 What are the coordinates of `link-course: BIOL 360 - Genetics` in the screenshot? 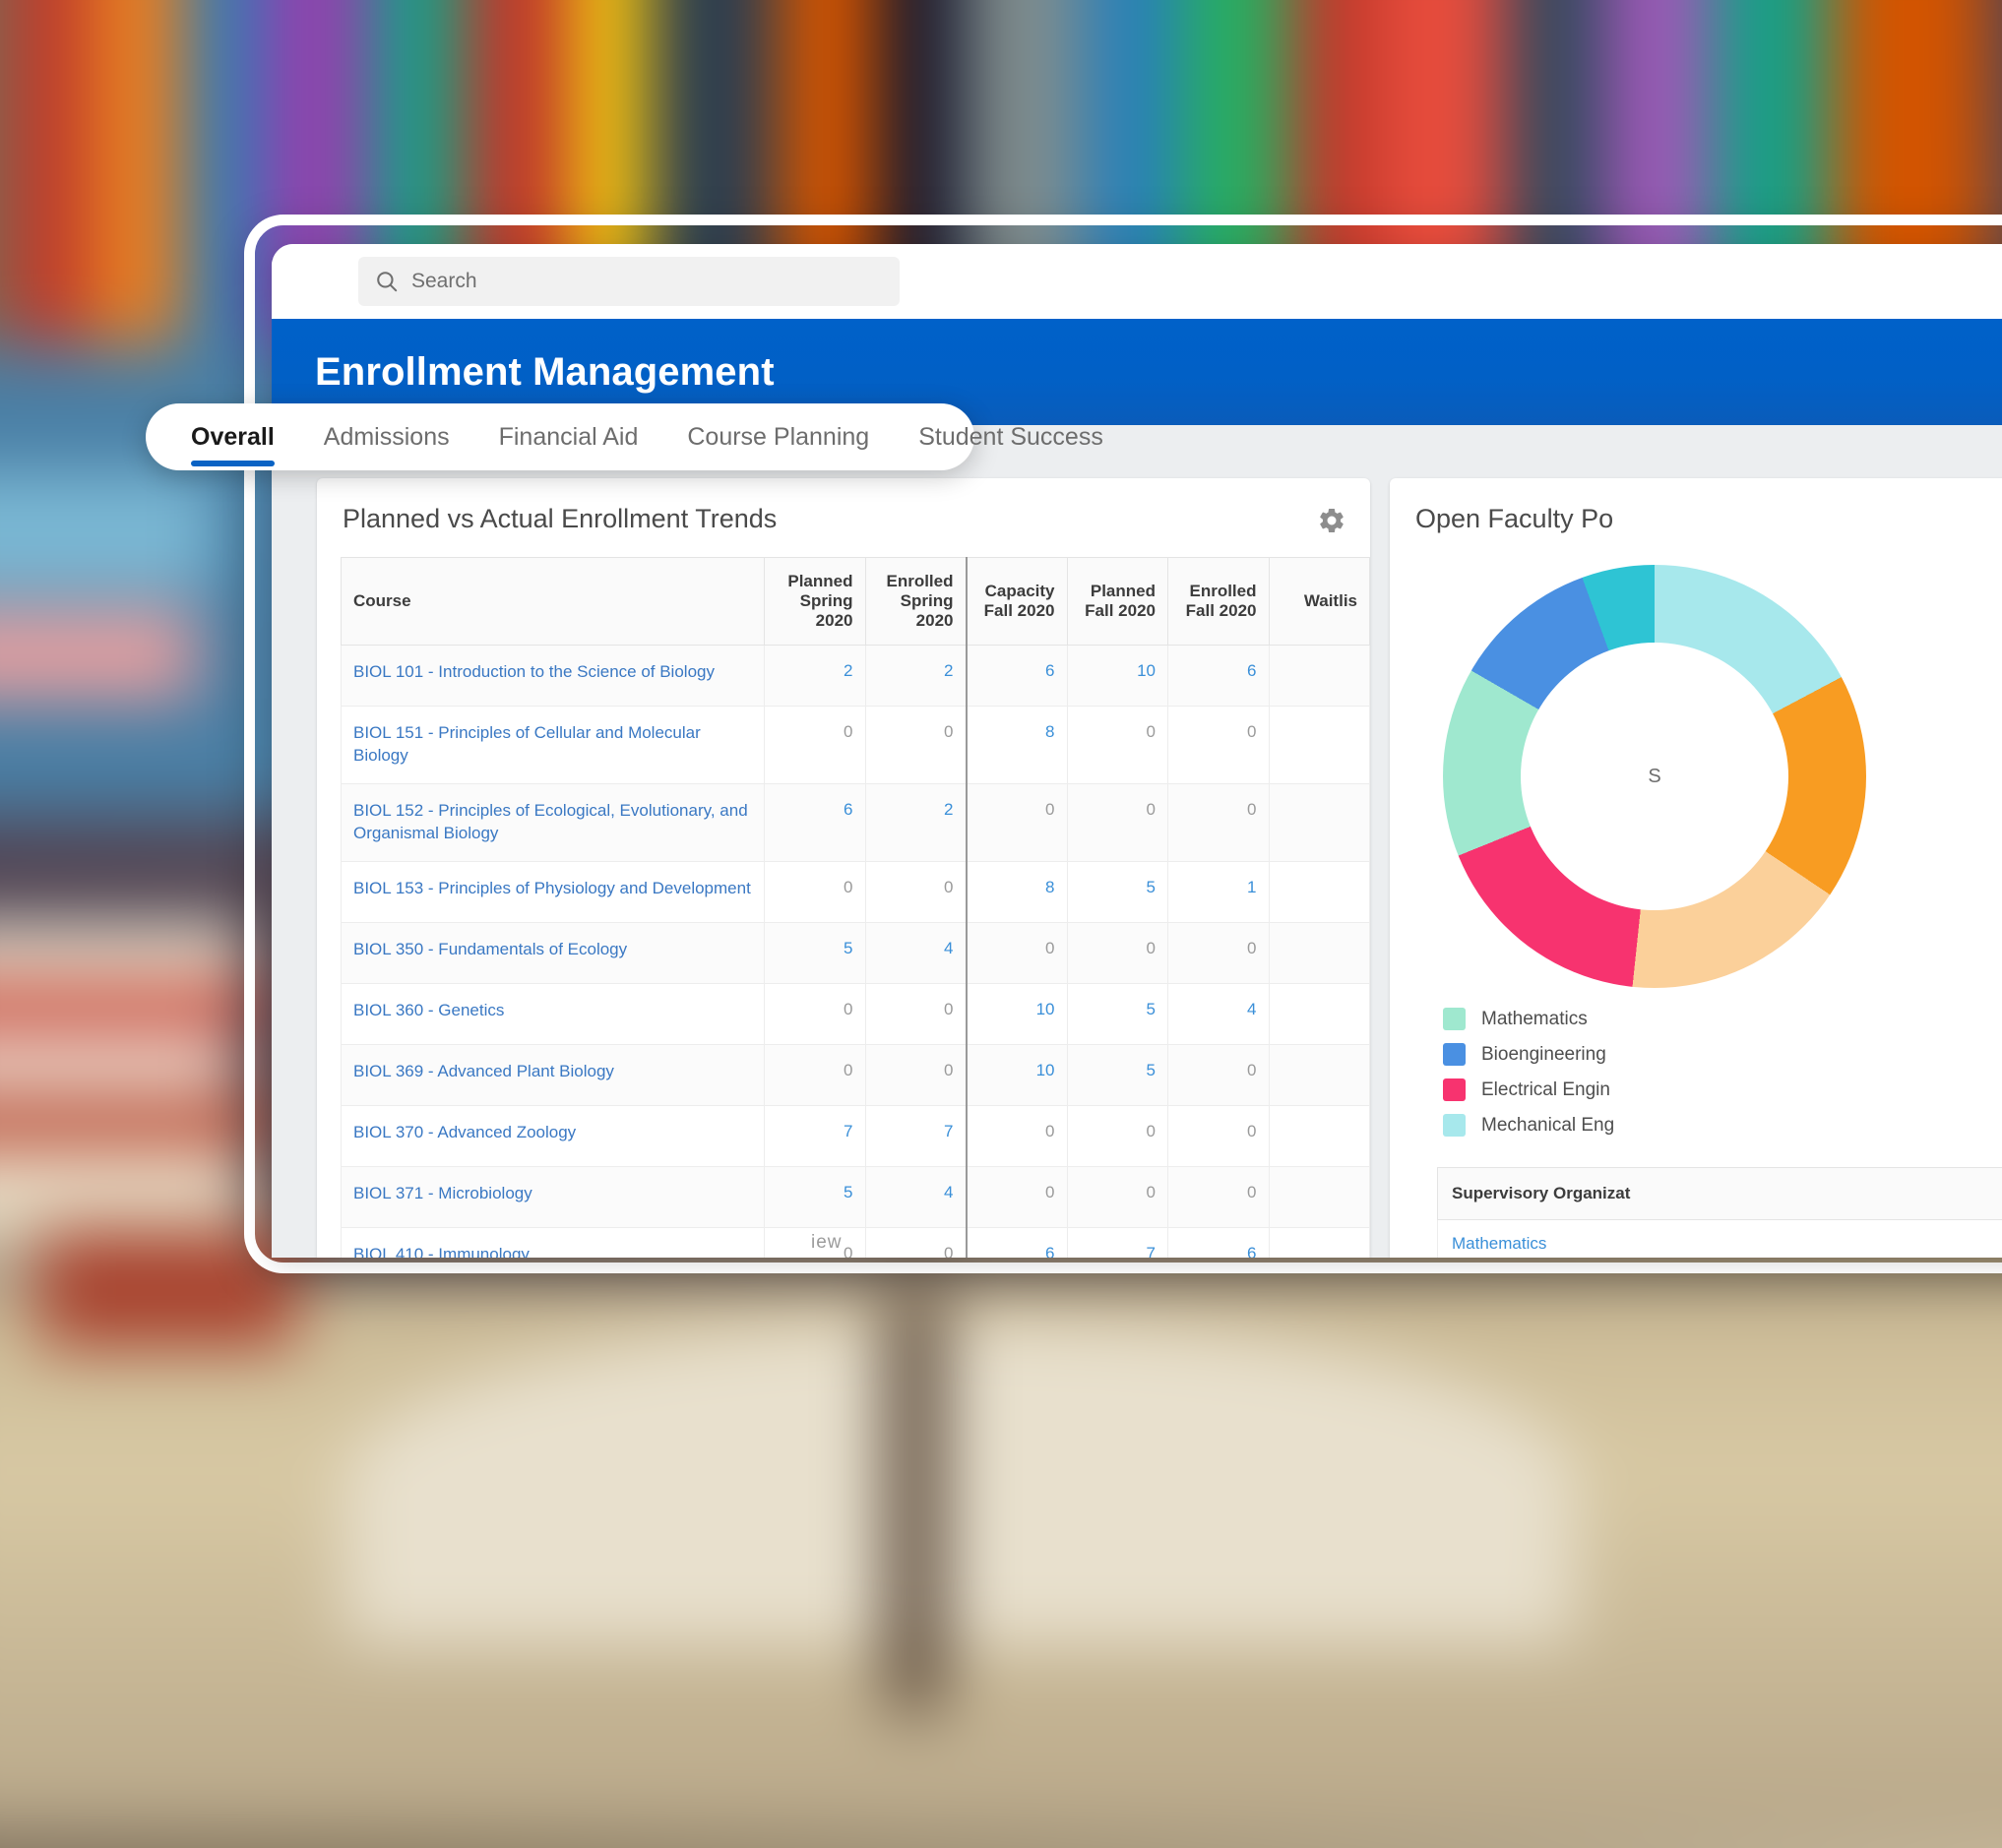 It's located at (428, 1010).